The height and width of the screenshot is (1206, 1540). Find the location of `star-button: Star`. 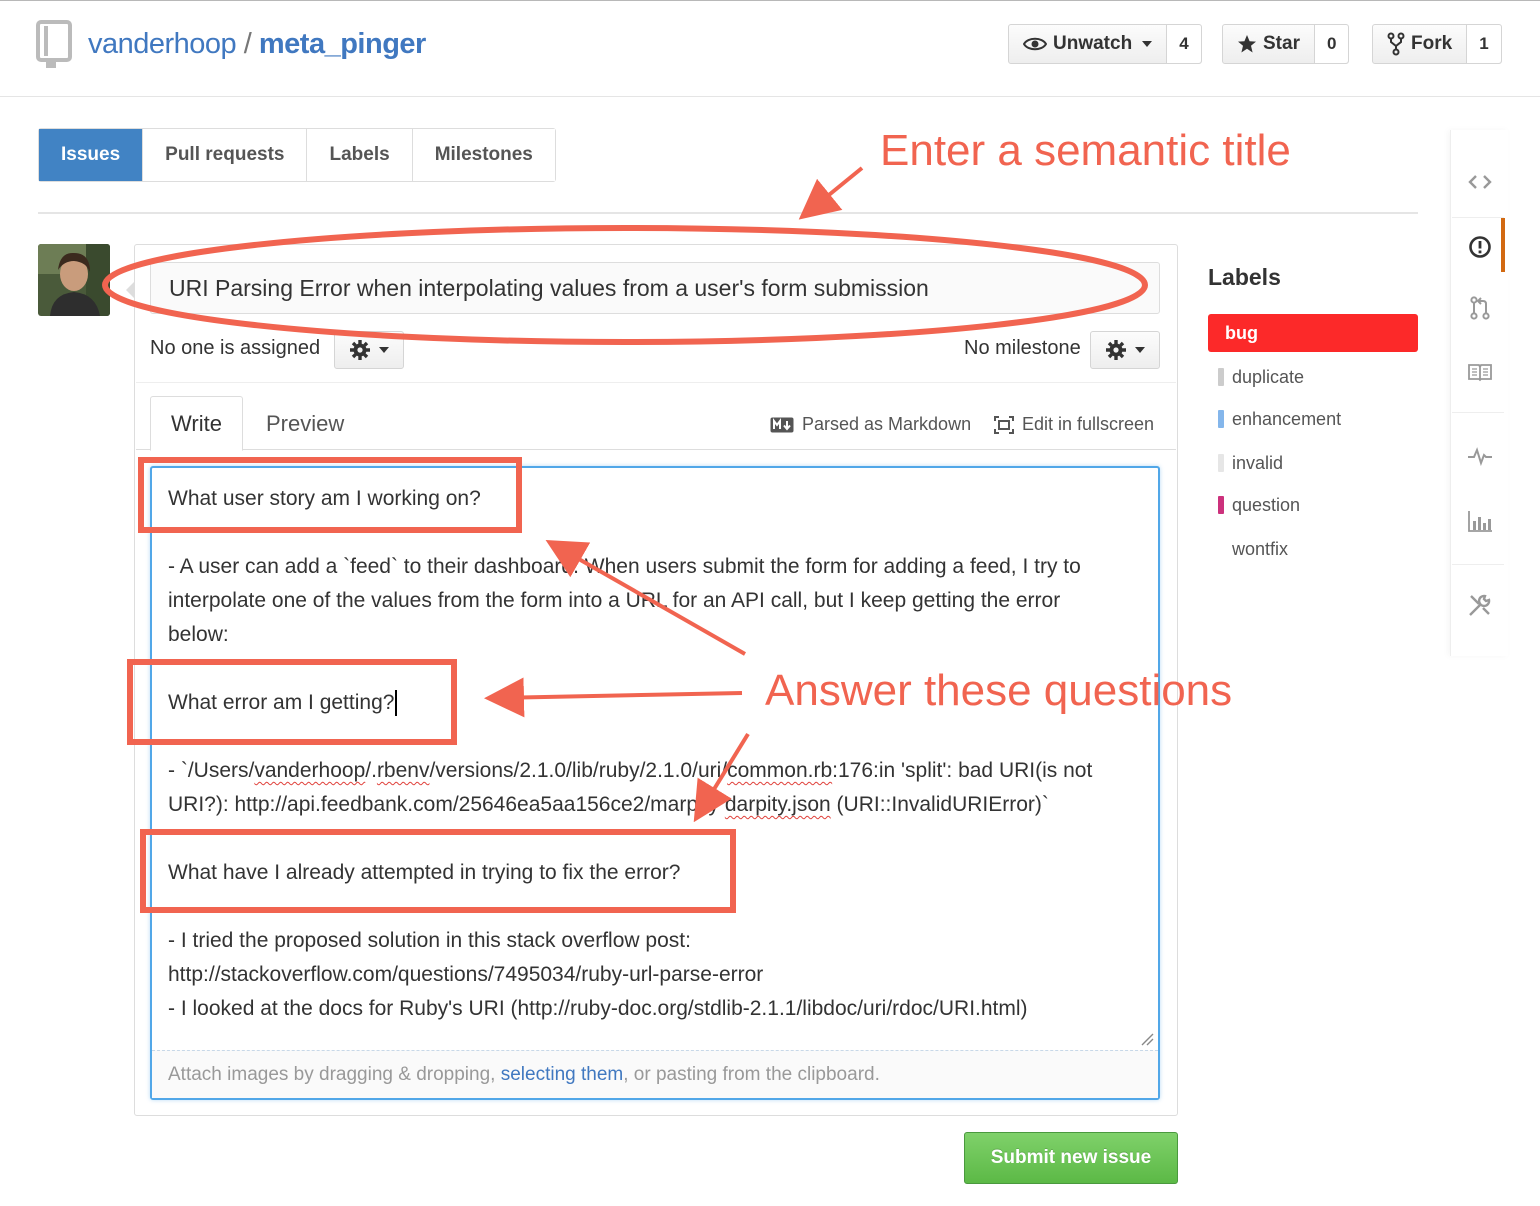

star-button: Star is located at coordinates (1269, 44).